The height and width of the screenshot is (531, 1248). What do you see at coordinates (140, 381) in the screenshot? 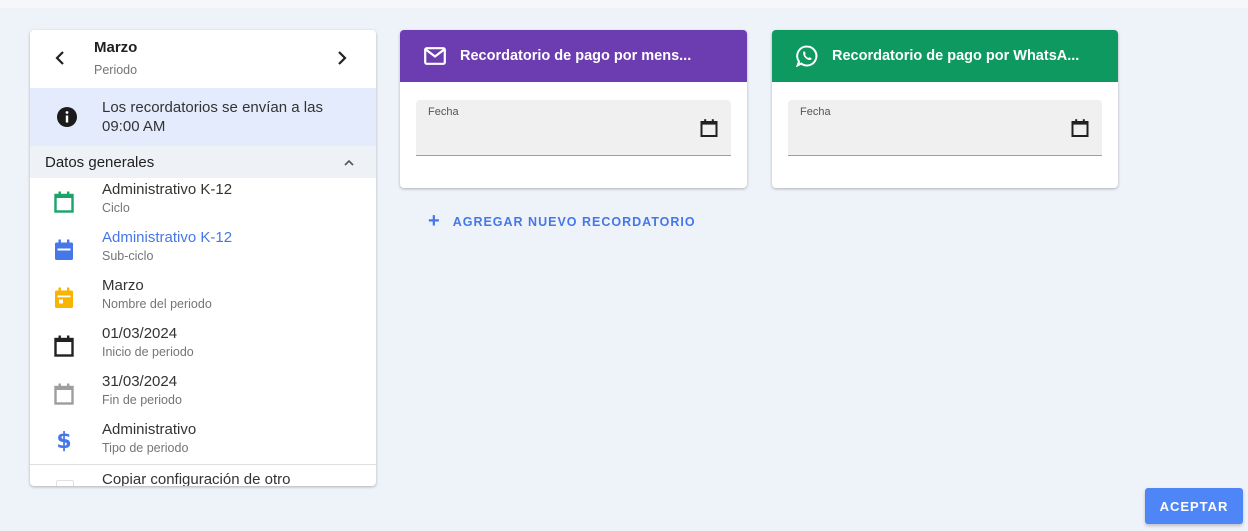
I see `item-primary: 31/03/2024` at bounding box center [140, 381].